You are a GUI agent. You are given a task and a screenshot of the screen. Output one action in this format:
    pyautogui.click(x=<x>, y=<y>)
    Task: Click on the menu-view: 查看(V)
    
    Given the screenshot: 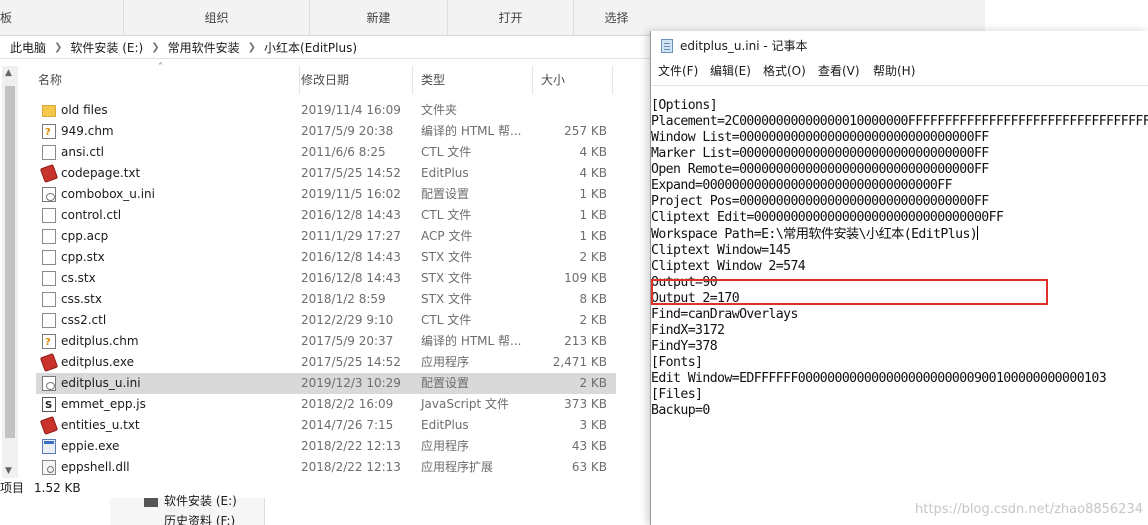 What is the action you would take?
    pyautogui.click(x=839, y=71)
    